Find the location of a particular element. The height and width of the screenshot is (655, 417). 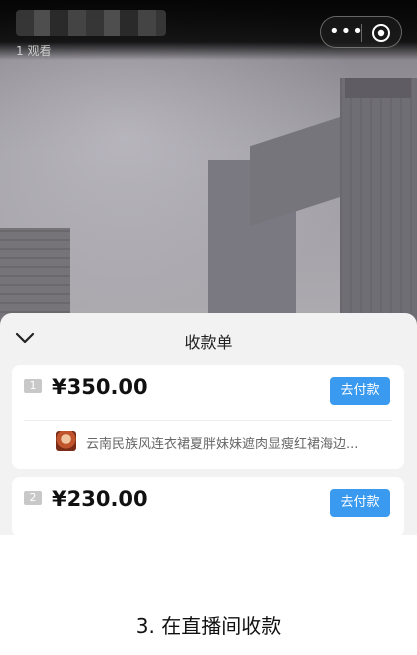

viewer-count: 1 观看 is located at coordinates (34, 51).